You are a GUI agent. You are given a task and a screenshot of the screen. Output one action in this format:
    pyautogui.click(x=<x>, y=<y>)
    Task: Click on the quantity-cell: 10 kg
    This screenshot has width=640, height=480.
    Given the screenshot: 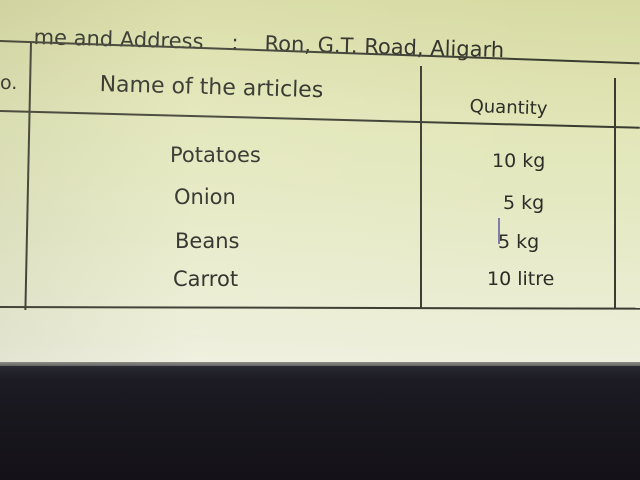 What is the action you would take?
    pyautogui.click(x=519, y=161)
    